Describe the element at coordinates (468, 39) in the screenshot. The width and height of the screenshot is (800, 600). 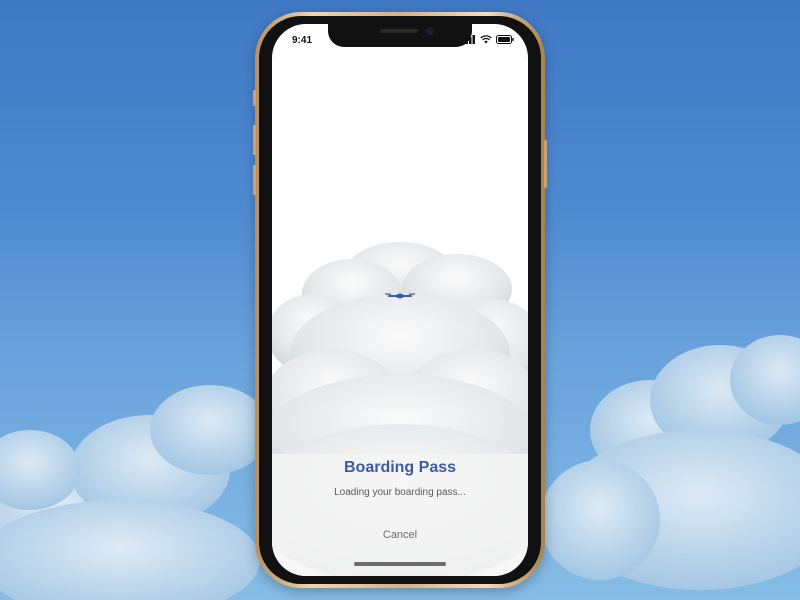
I see `cellular-signal-icon` at that location.